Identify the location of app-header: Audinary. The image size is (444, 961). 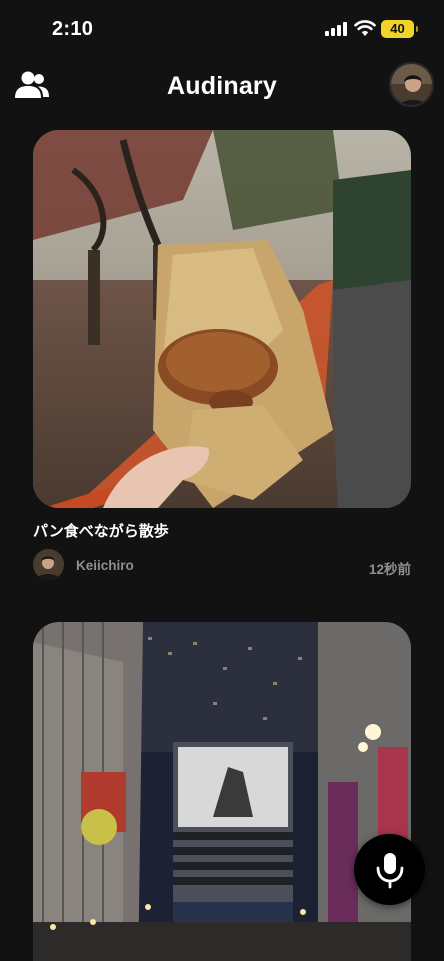
(222, 88).